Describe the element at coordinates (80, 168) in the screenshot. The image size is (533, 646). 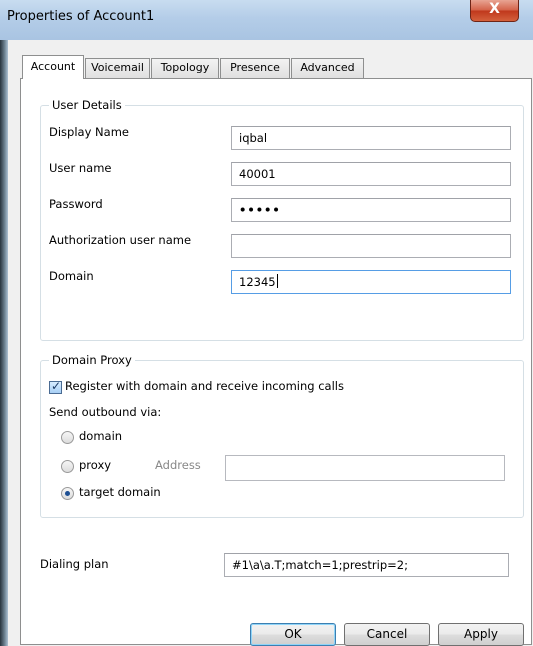
I see `user-name-label: User name` at that location.